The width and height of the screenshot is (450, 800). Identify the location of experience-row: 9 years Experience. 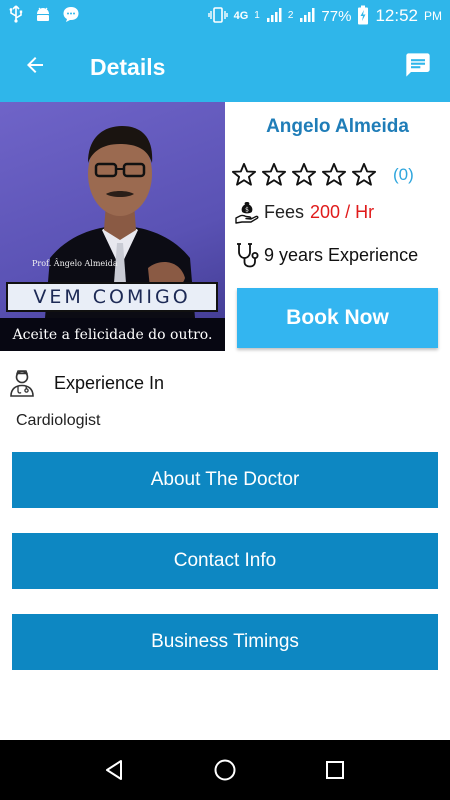
(326, 255).